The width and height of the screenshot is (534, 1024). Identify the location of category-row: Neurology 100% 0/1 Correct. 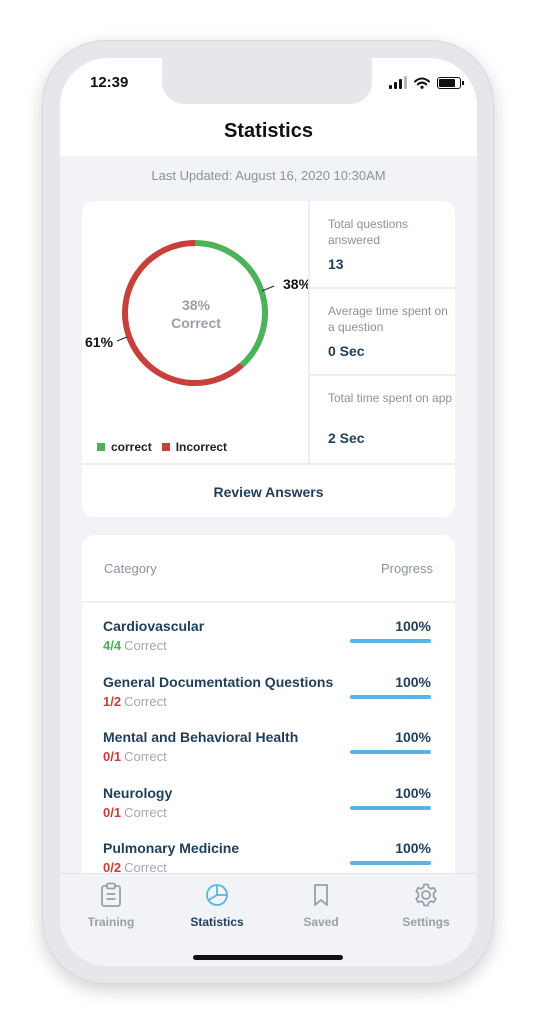
(268, 812).